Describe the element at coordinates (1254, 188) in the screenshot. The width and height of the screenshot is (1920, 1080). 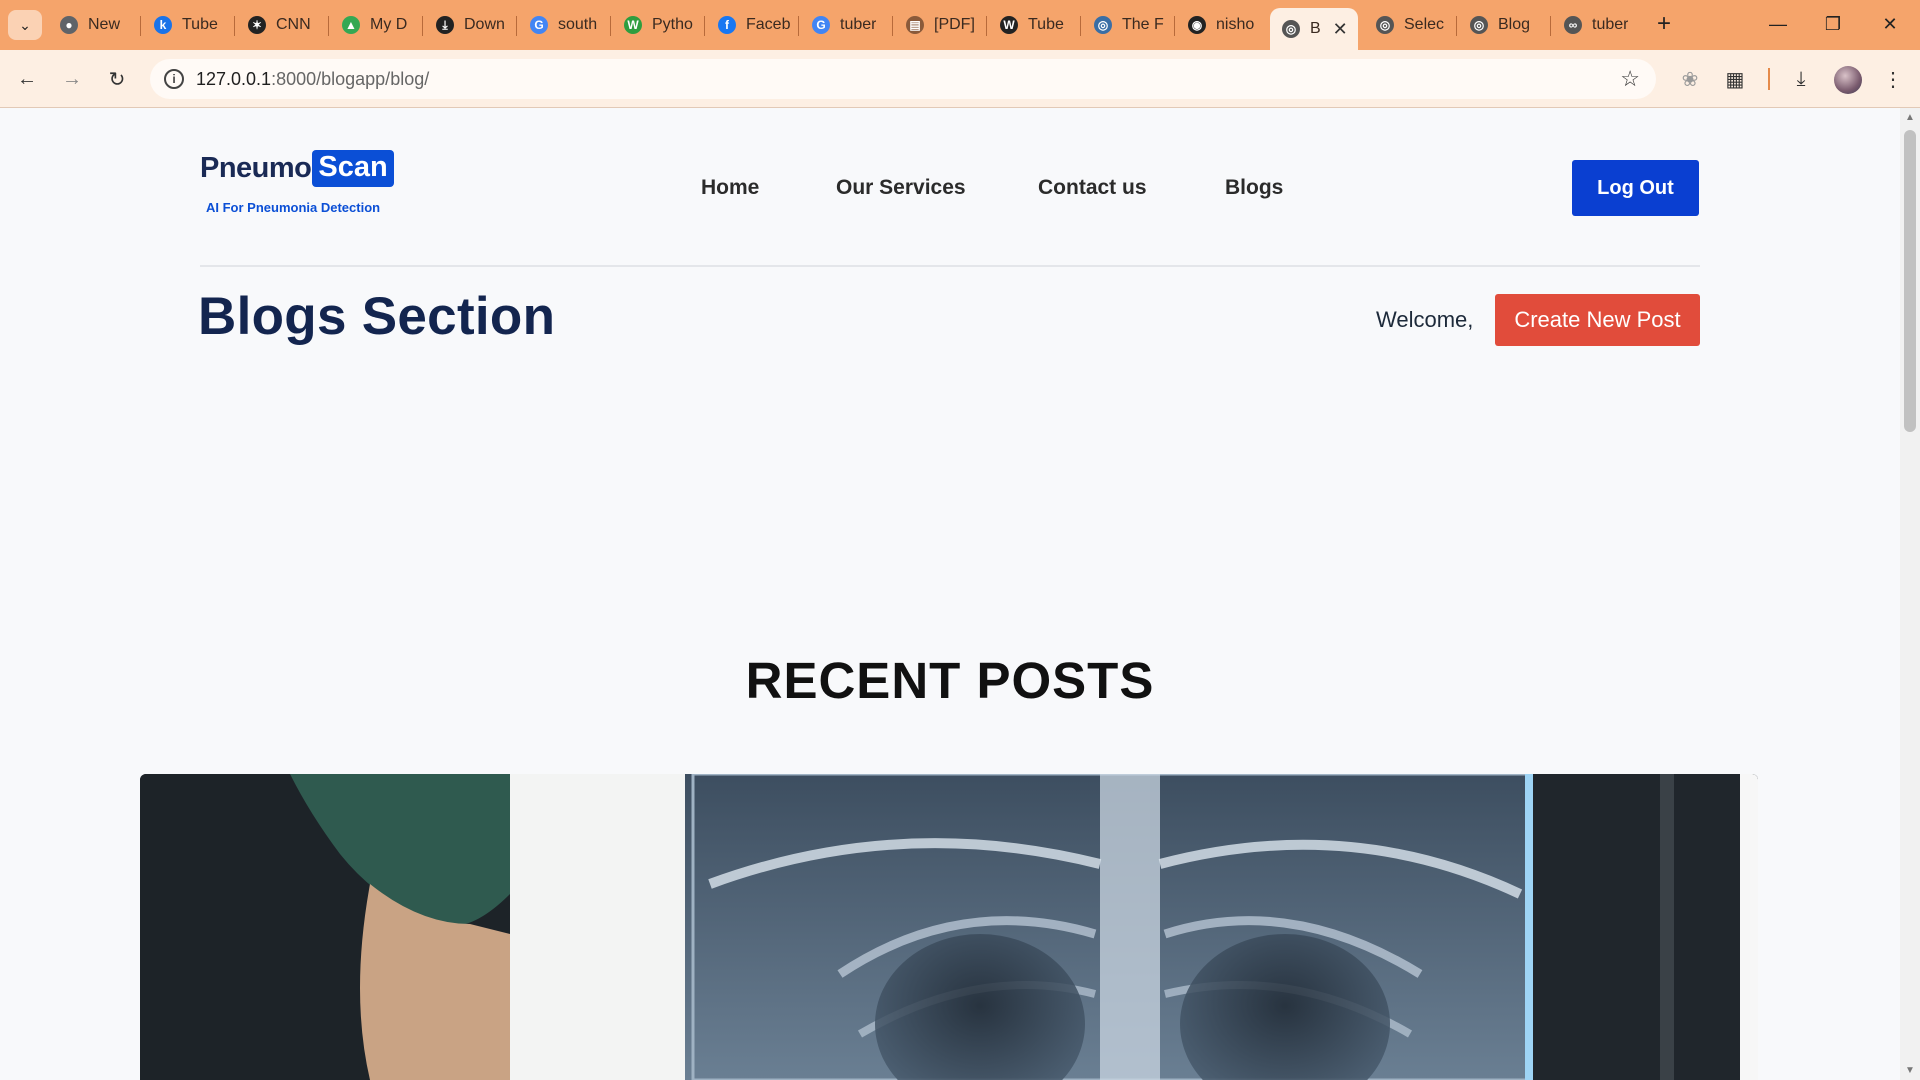
I see `nav-blogs: Blogs` at that location.